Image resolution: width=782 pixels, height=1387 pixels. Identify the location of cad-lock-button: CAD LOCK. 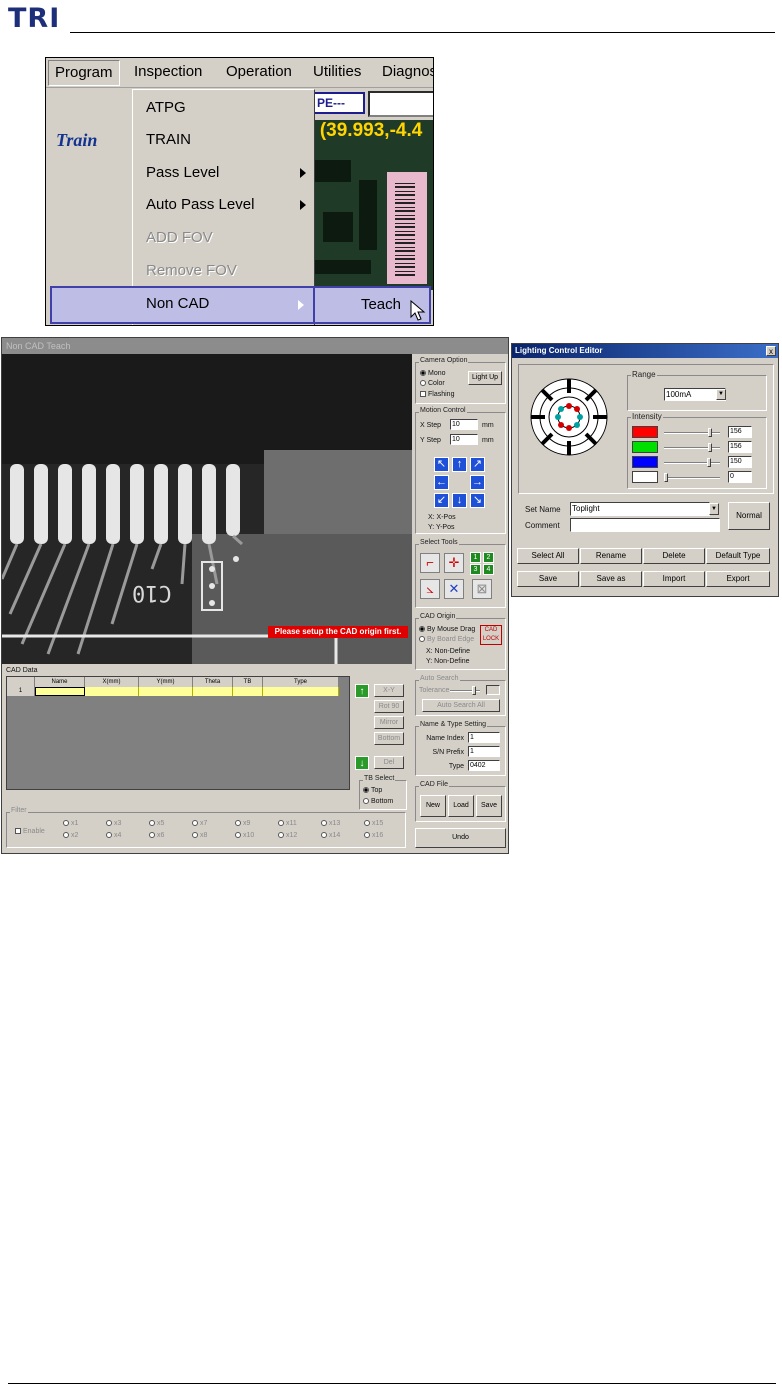
(491, 635).